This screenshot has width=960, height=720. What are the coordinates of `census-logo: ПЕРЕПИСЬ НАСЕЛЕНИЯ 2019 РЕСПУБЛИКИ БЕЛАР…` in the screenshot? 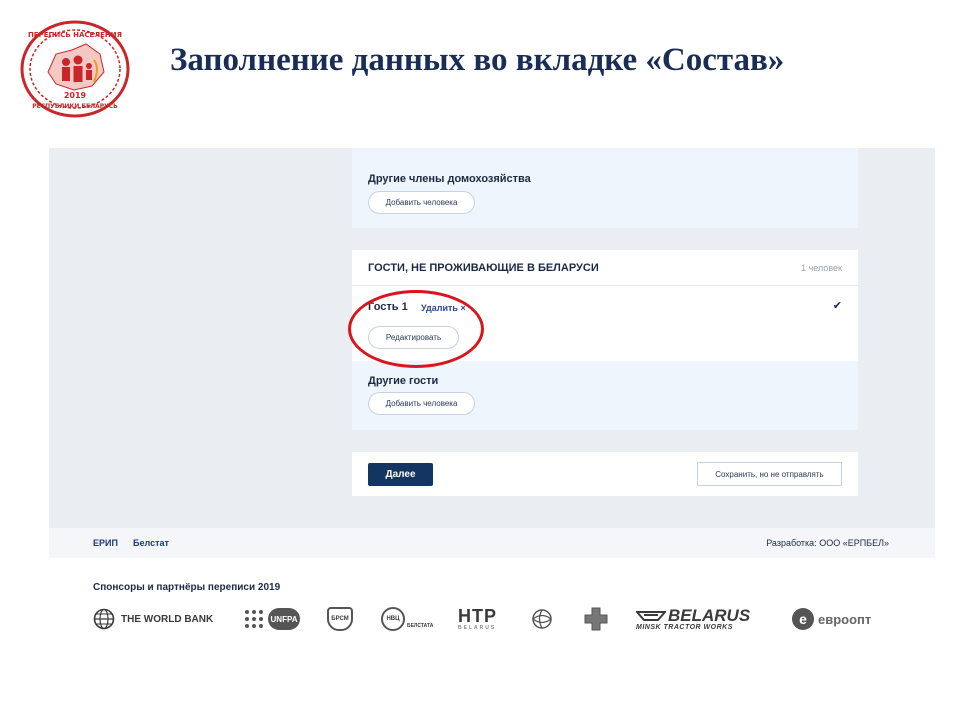 It's located at (75, 69).